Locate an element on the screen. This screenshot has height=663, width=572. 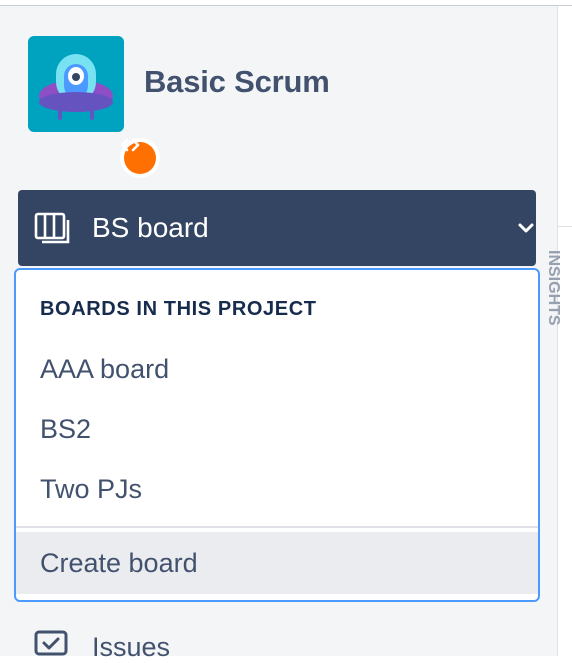
board-option-bs2: BS2 is located at coordinates (277, 429).